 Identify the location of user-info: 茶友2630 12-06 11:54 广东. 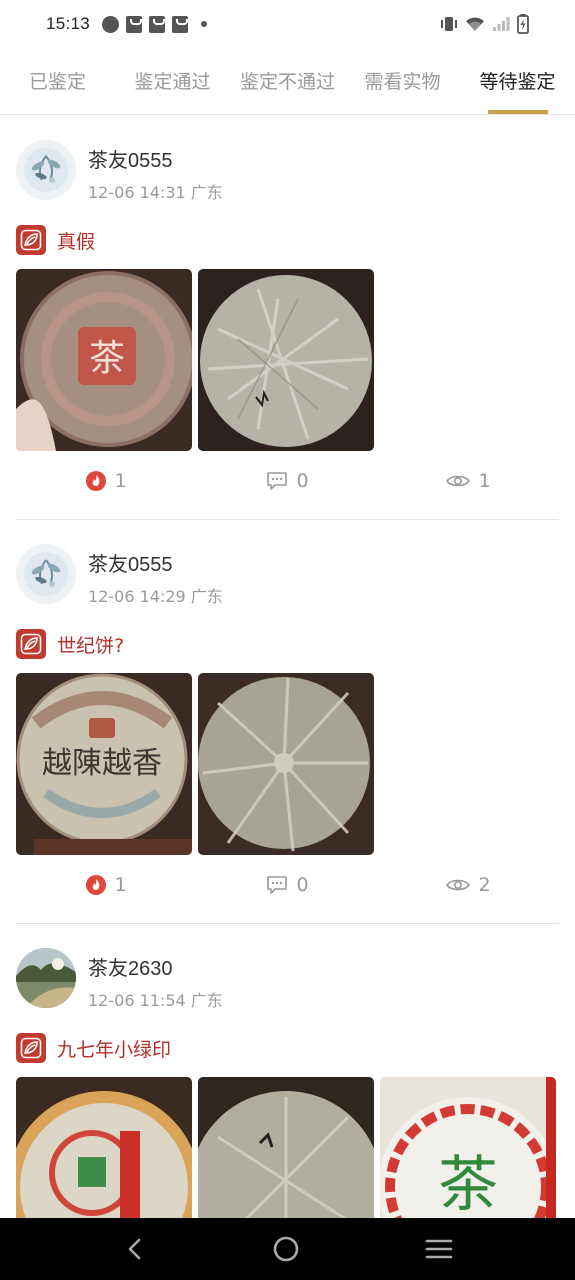
(155, 979).